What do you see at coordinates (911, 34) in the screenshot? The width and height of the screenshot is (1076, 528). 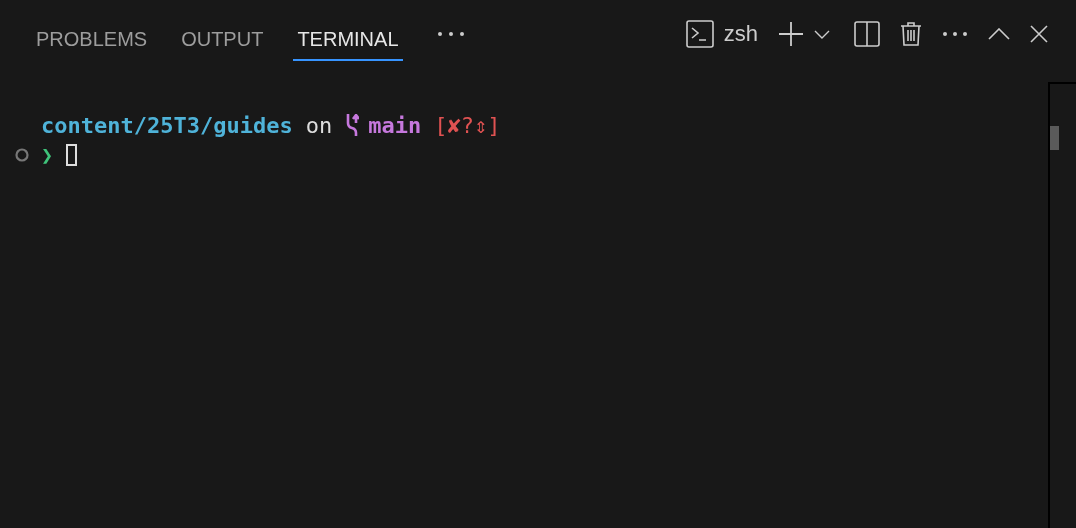 I see `trash-icon` at bounding box center [911, 34].